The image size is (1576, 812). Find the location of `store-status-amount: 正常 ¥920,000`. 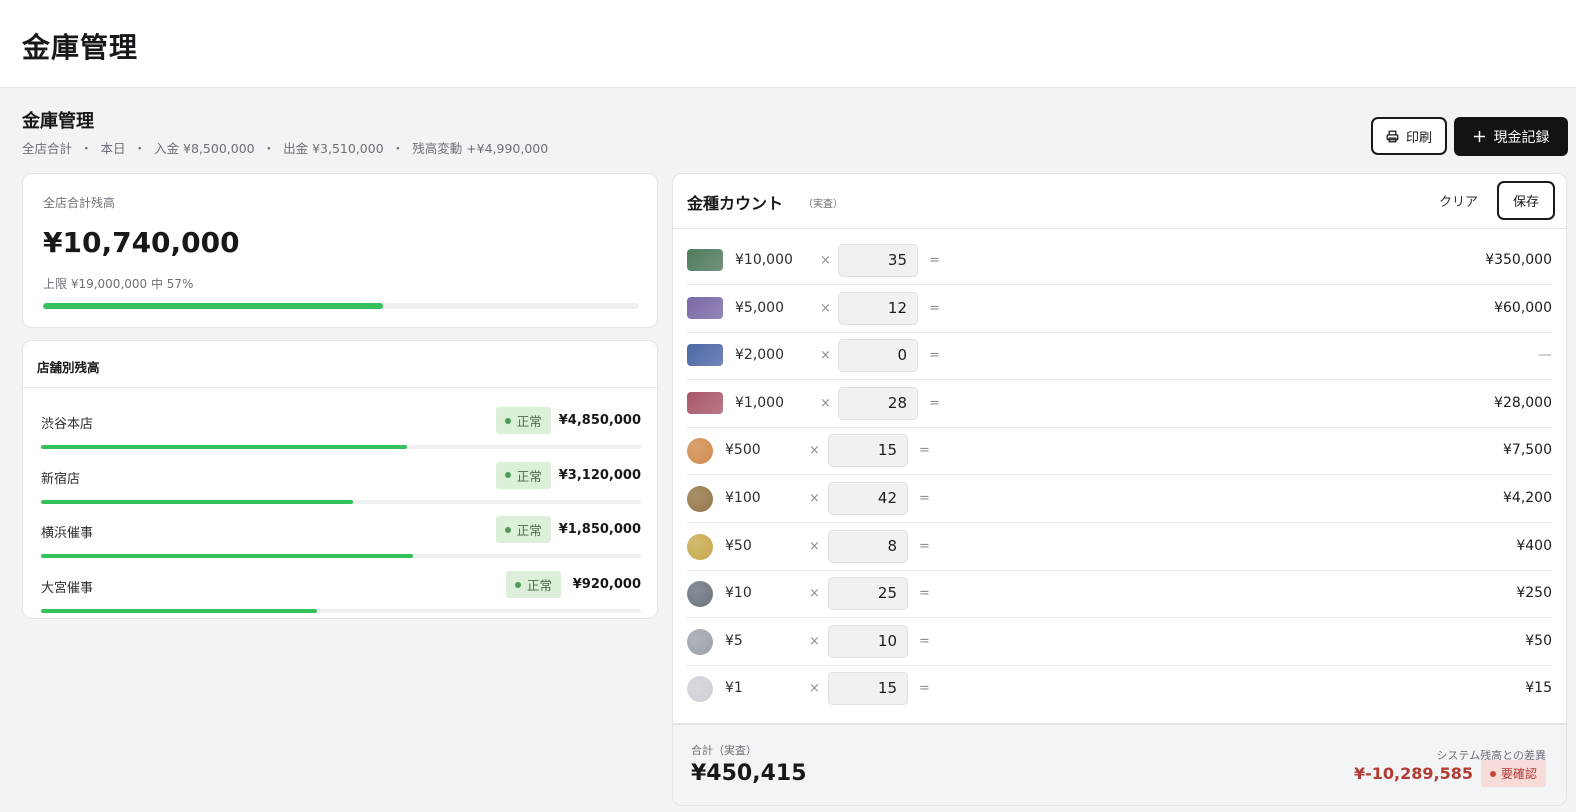

store-status-amount: 正常 ¥920,000 is located at coordinates (573, 585).